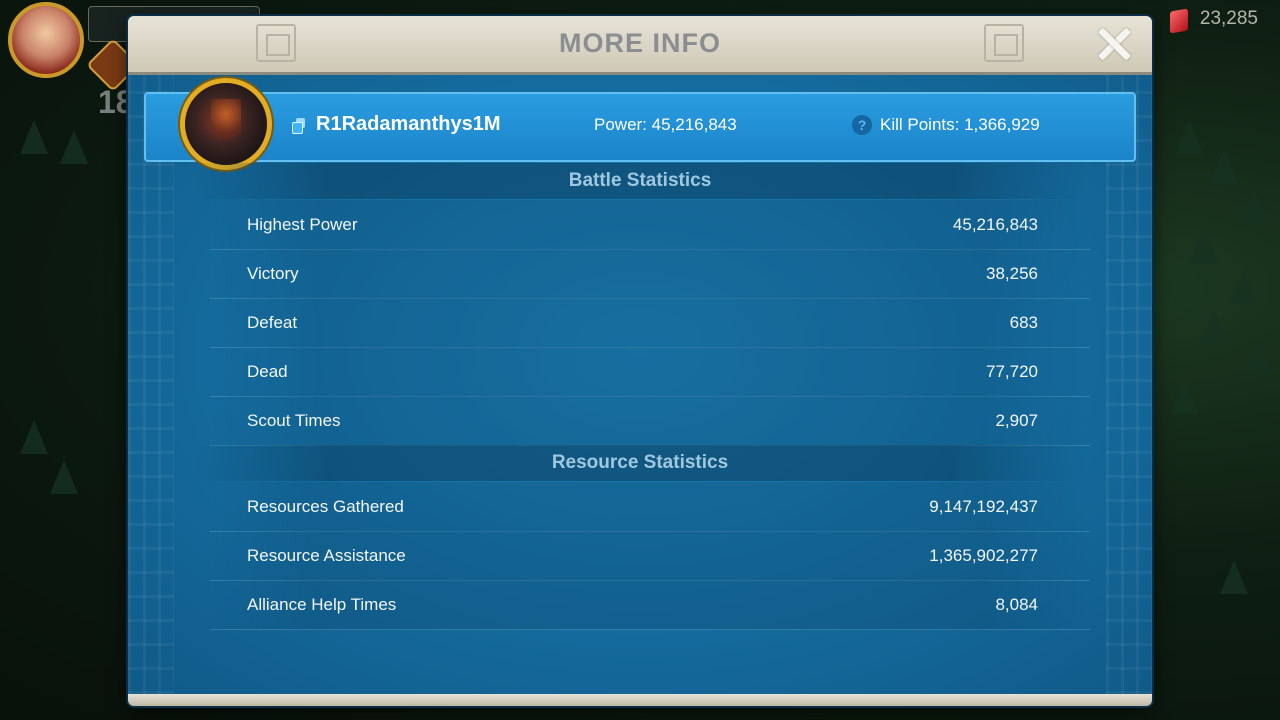  Describe the element at coordinates (408, 124) in the screenshot. I see `player-name: R1Radamanthys1M` at that location.